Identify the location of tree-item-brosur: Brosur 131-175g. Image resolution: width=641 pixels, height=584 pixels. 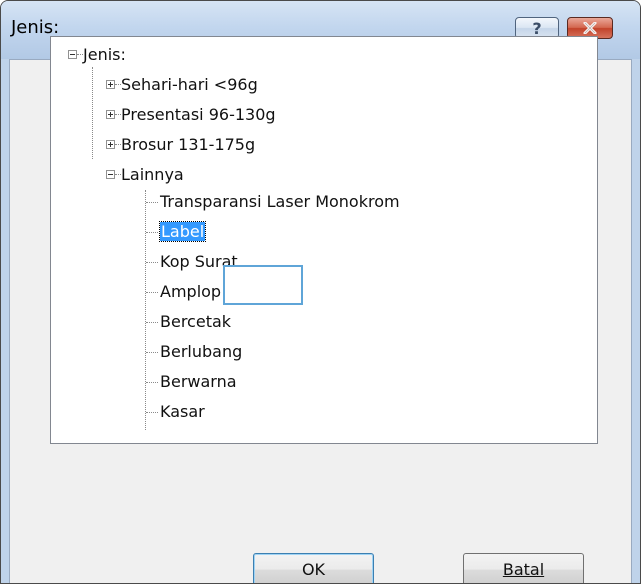
(188, 144).